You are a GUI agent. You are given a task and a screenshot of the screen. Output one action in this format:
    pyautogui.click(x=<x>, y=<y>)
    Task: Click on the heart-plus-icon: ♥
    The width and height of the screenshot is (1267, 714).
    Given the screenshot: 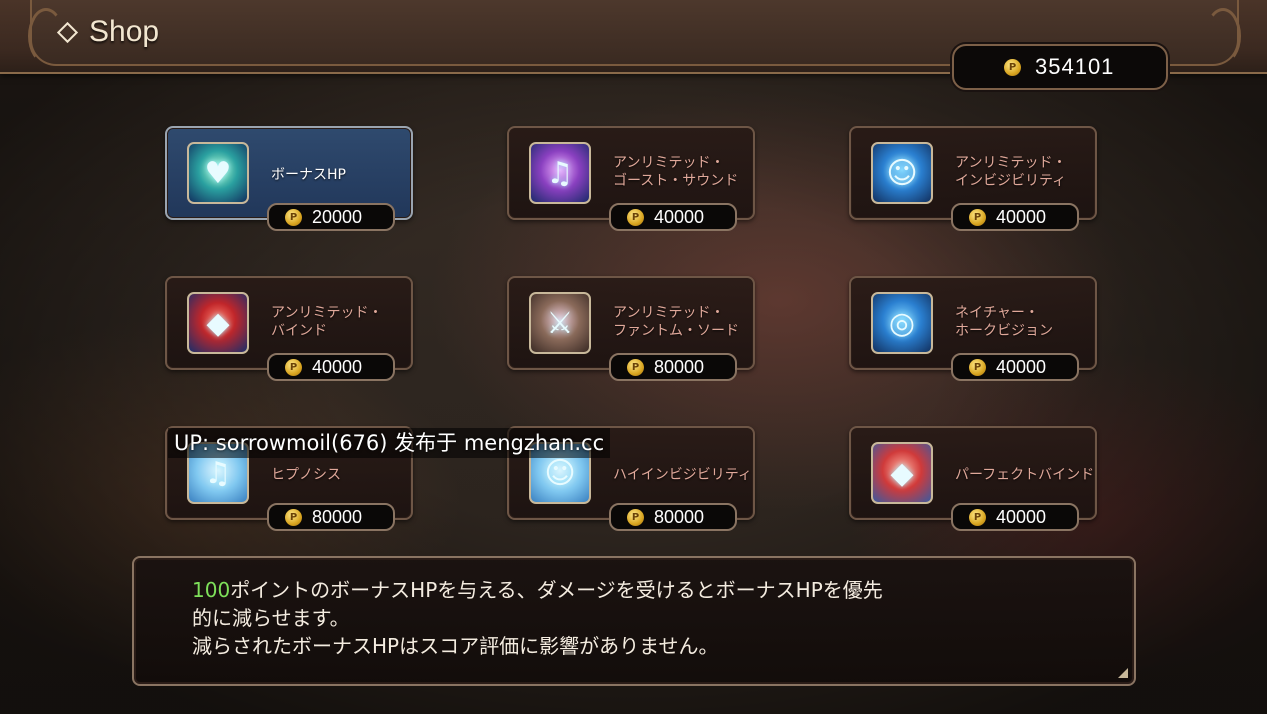 What is the action you would take?
    pyautogui.click(x=218, y=173)
    